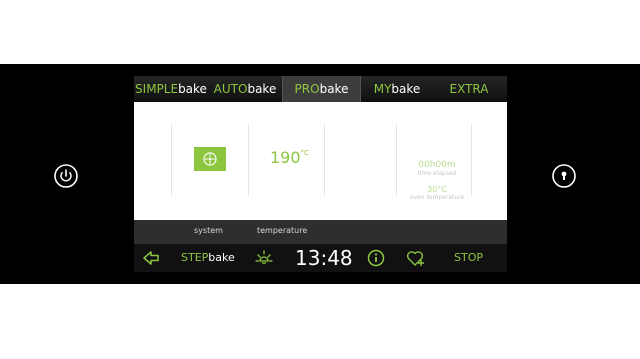 The height and width of the screenshot is (359, 640). What do you see at coordinates (307, 89) in the screenshot?
I see `tab-prefix: PRO` at bounding box center [307, 89].